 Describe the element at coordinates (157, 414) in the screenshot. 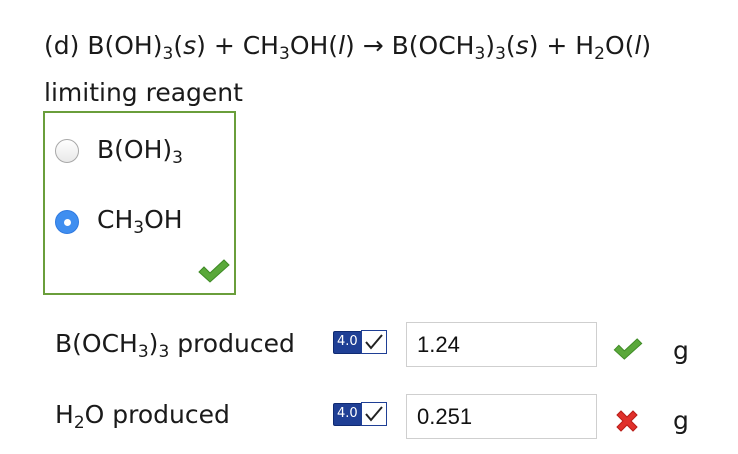

I see `label-text: O produced` at that location.